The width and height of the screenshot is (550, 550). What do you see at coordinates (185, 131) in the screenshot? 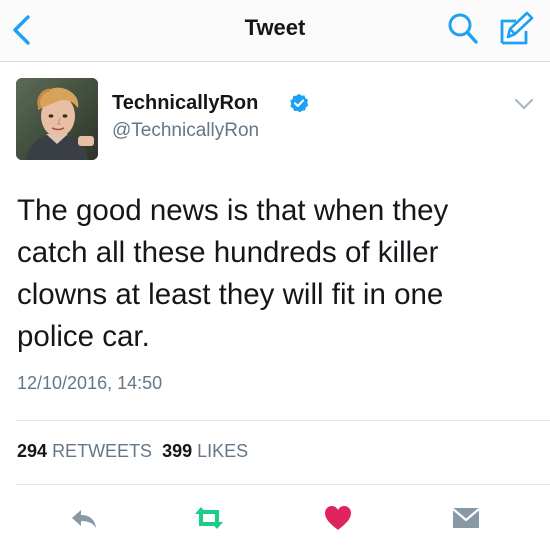
I see `author-handle: @TechnicallyRon` at bounding box center [185, 131].